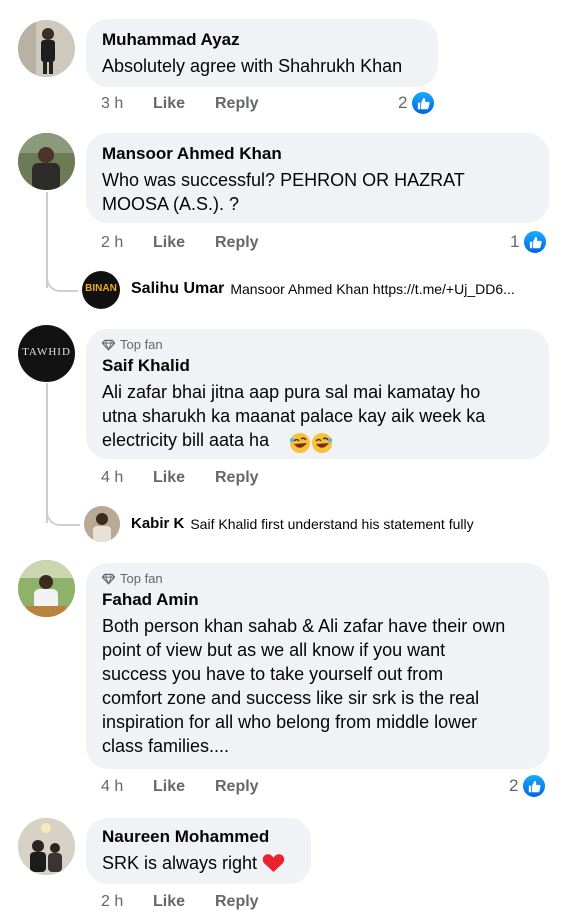 This screenshot has width=567, height=920. I want to click on comment-text: SRK is always right, so click(180, 863).